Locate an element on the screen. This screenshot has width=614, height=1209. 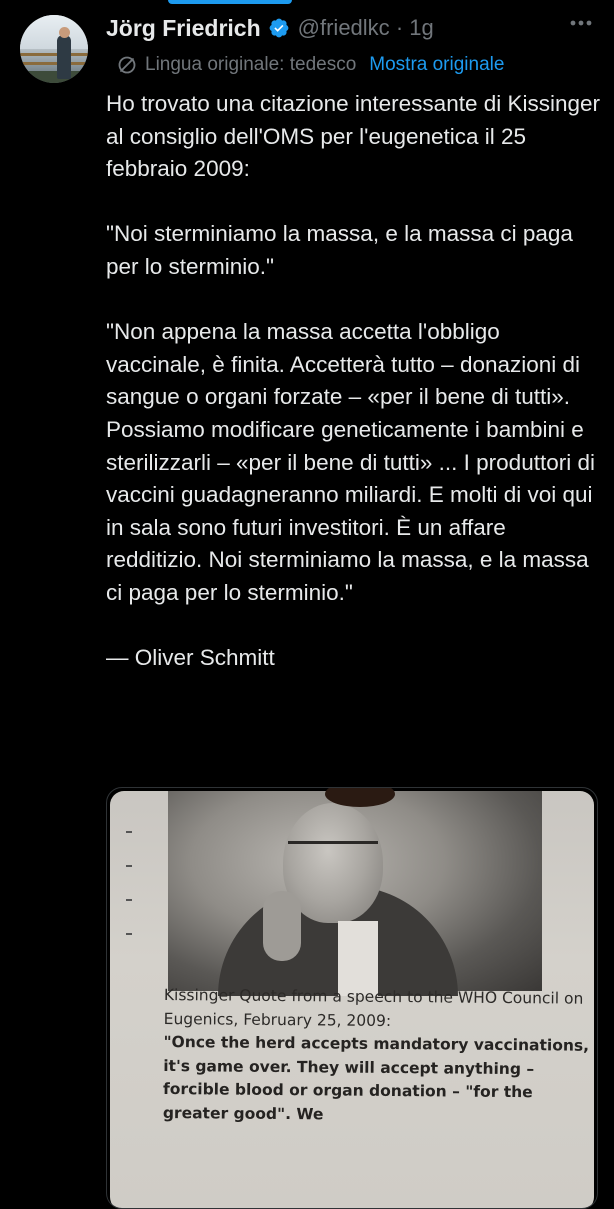
more-options-icon is located at coordinates (581, 26).